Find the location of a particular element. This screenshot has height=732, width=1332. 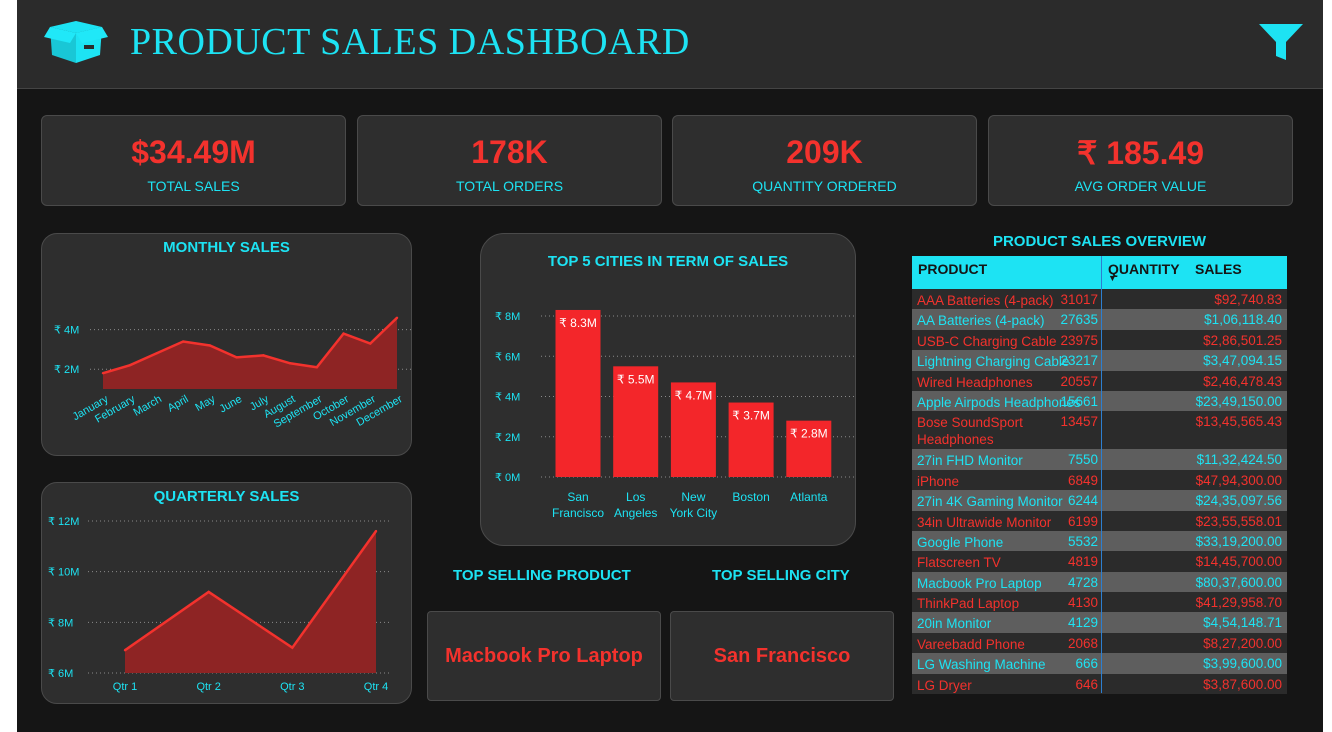

table-row: LG Washing Machine 666 $3,99,600.00 is located at coordinates (1099, 663).